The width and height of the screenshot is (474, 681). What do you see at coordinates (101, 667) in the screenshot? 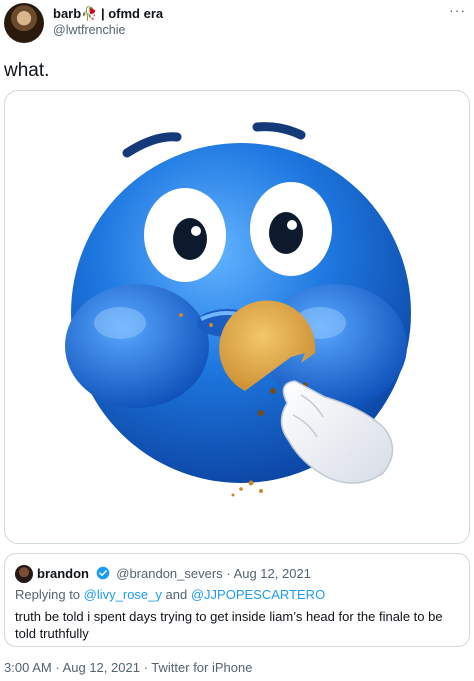
I see `tweet-date: Aug 12, 2021` at bounding box center [101, 667].